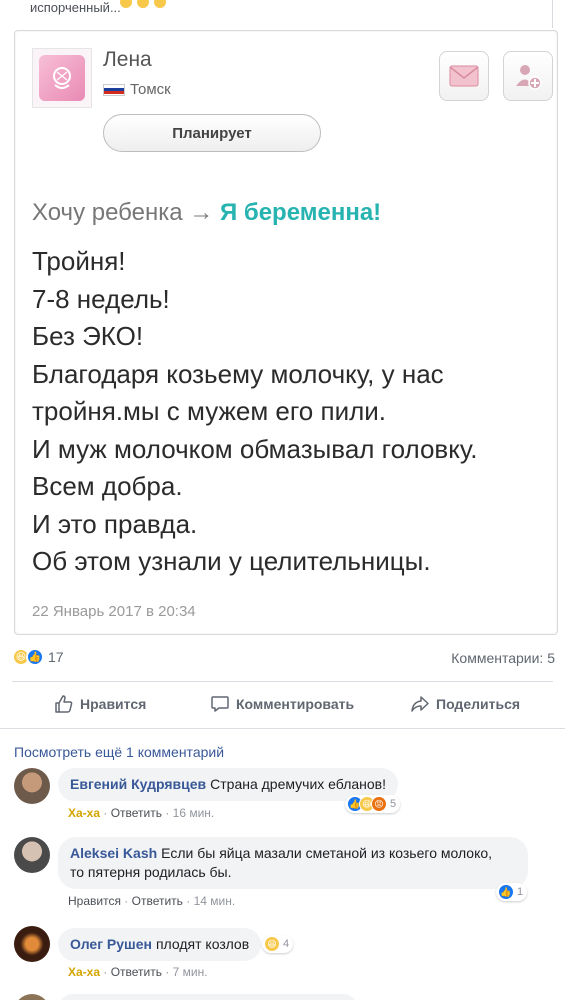 This screenshot has width=565, height=1000. What do you see at coordinates (478, 704) in the screenshot?
I see `share-label: Поделиться` at bounding box center [478, 704].